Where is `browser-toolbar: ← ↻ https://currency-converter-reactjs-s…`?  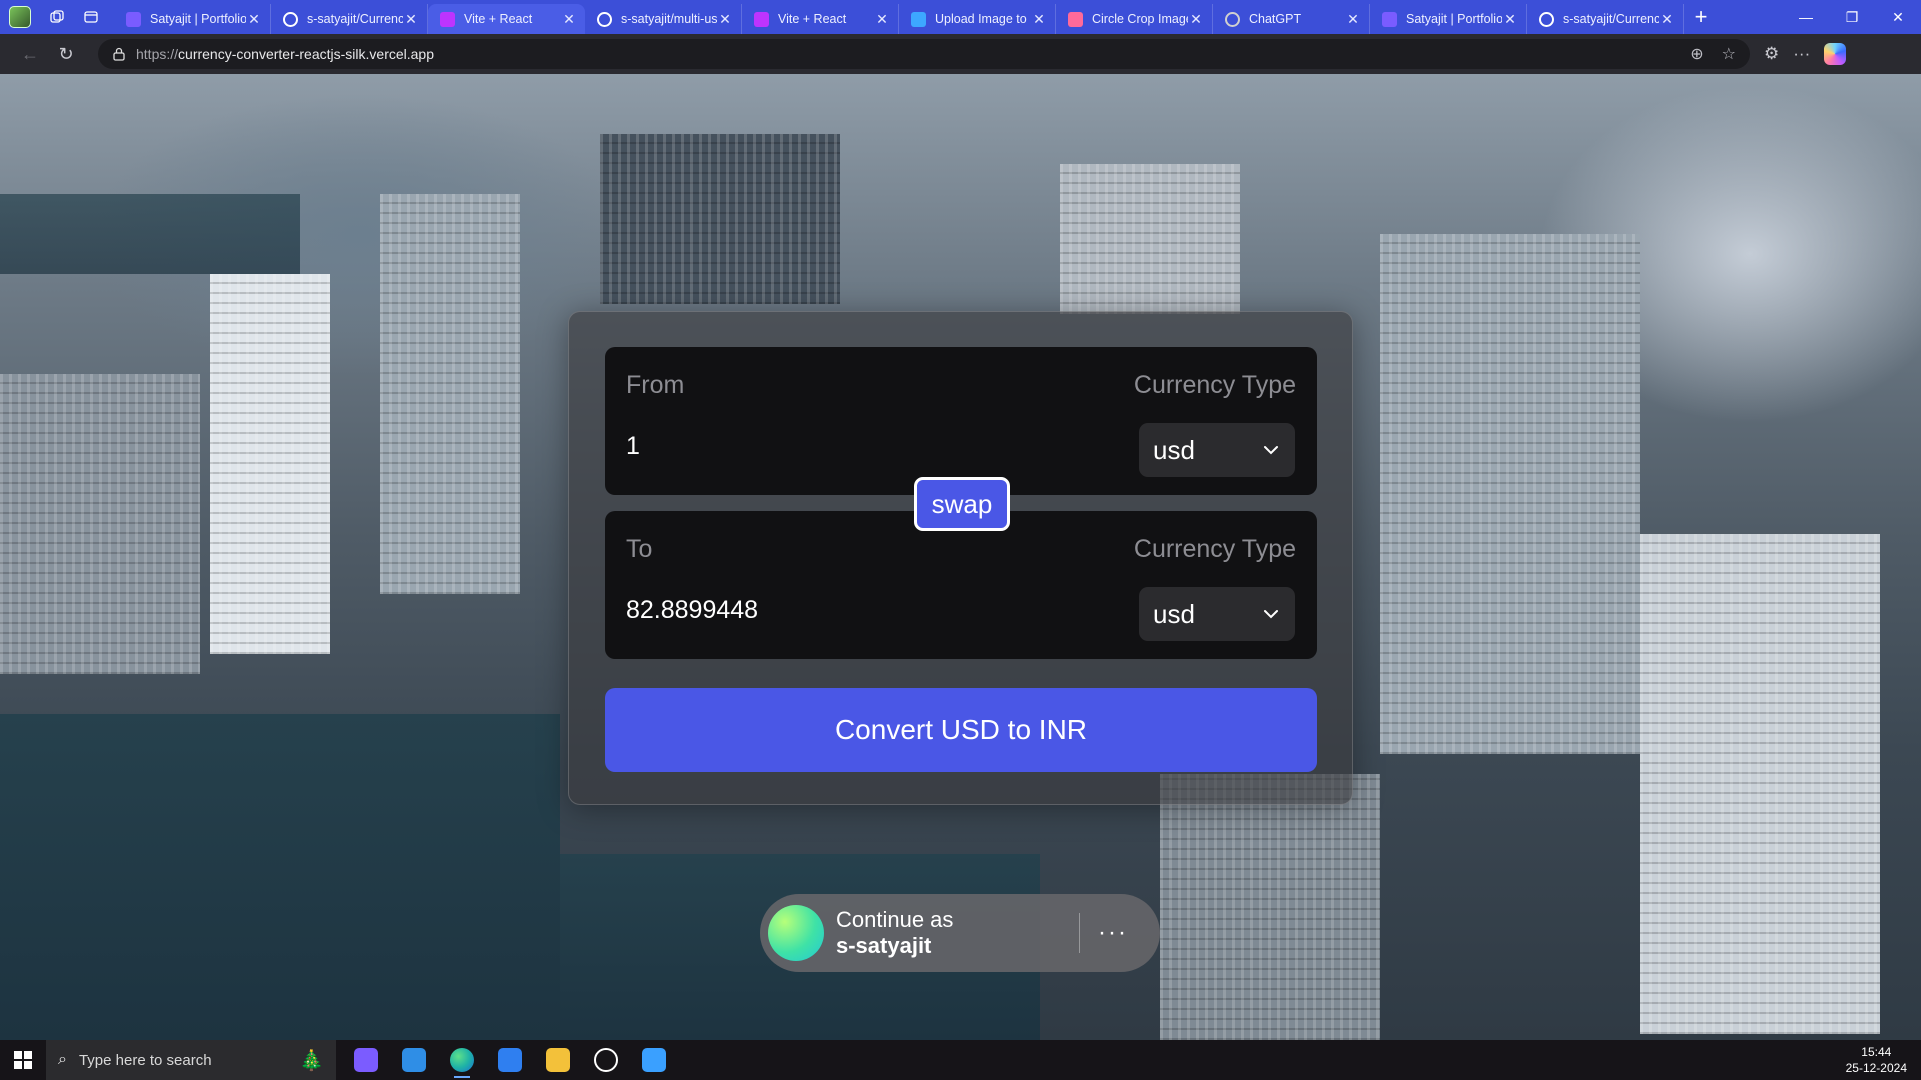
browser-toolbar: ← ↻ https://currency-converter-reactjs-s… is located at coordinates (960, 54).